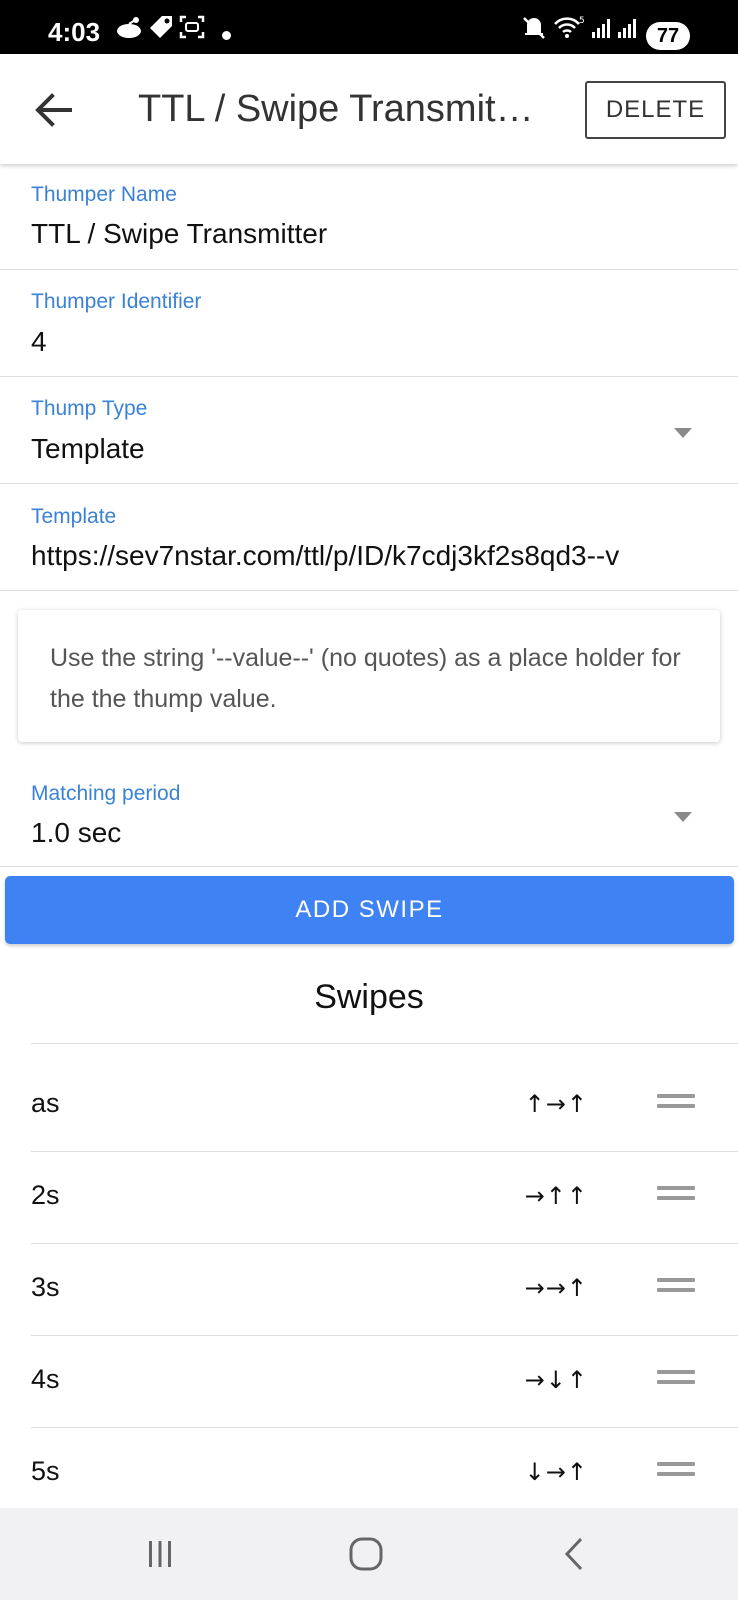  What do you see at coordinates (384, 1290) in the screenshot?
I see `swipe-list-item: 3s →→↑` at bounding box center [384, 1290].